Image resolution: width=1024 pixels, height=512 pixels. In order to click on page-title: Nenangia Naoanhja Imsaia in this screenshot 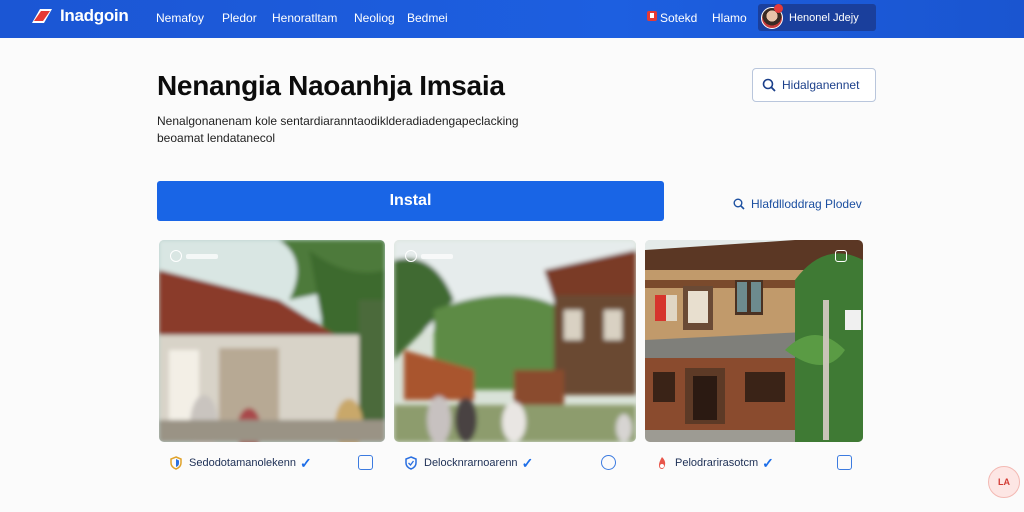, I will do `click(331, 85)`.